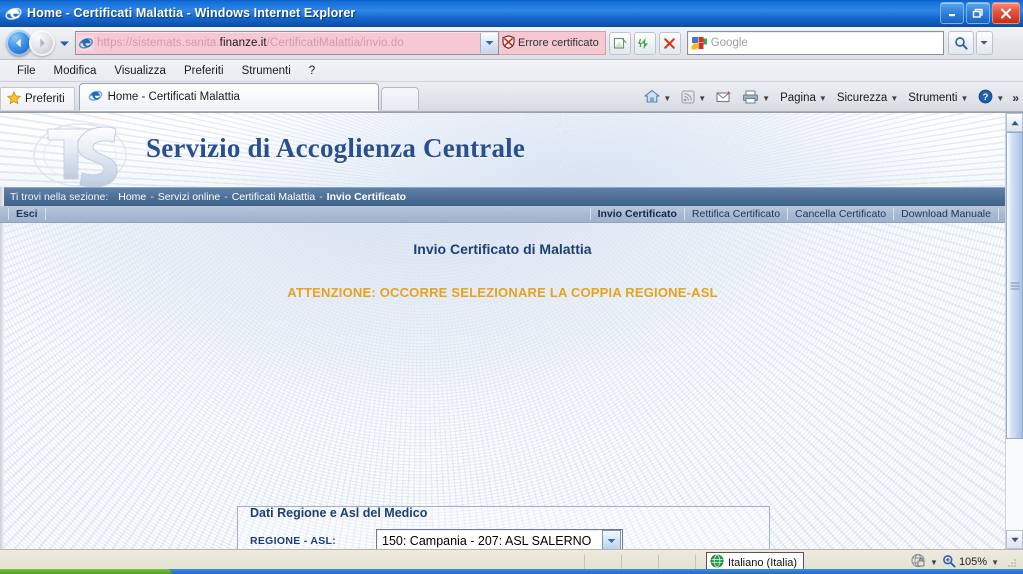 This screenshot has height=574, width=1023. What do you see at coordinates (841, 214) in the screenshot?
I see `nav-item-cancella-certificato: Cancella Certificato` at bounding box center [841, 214].